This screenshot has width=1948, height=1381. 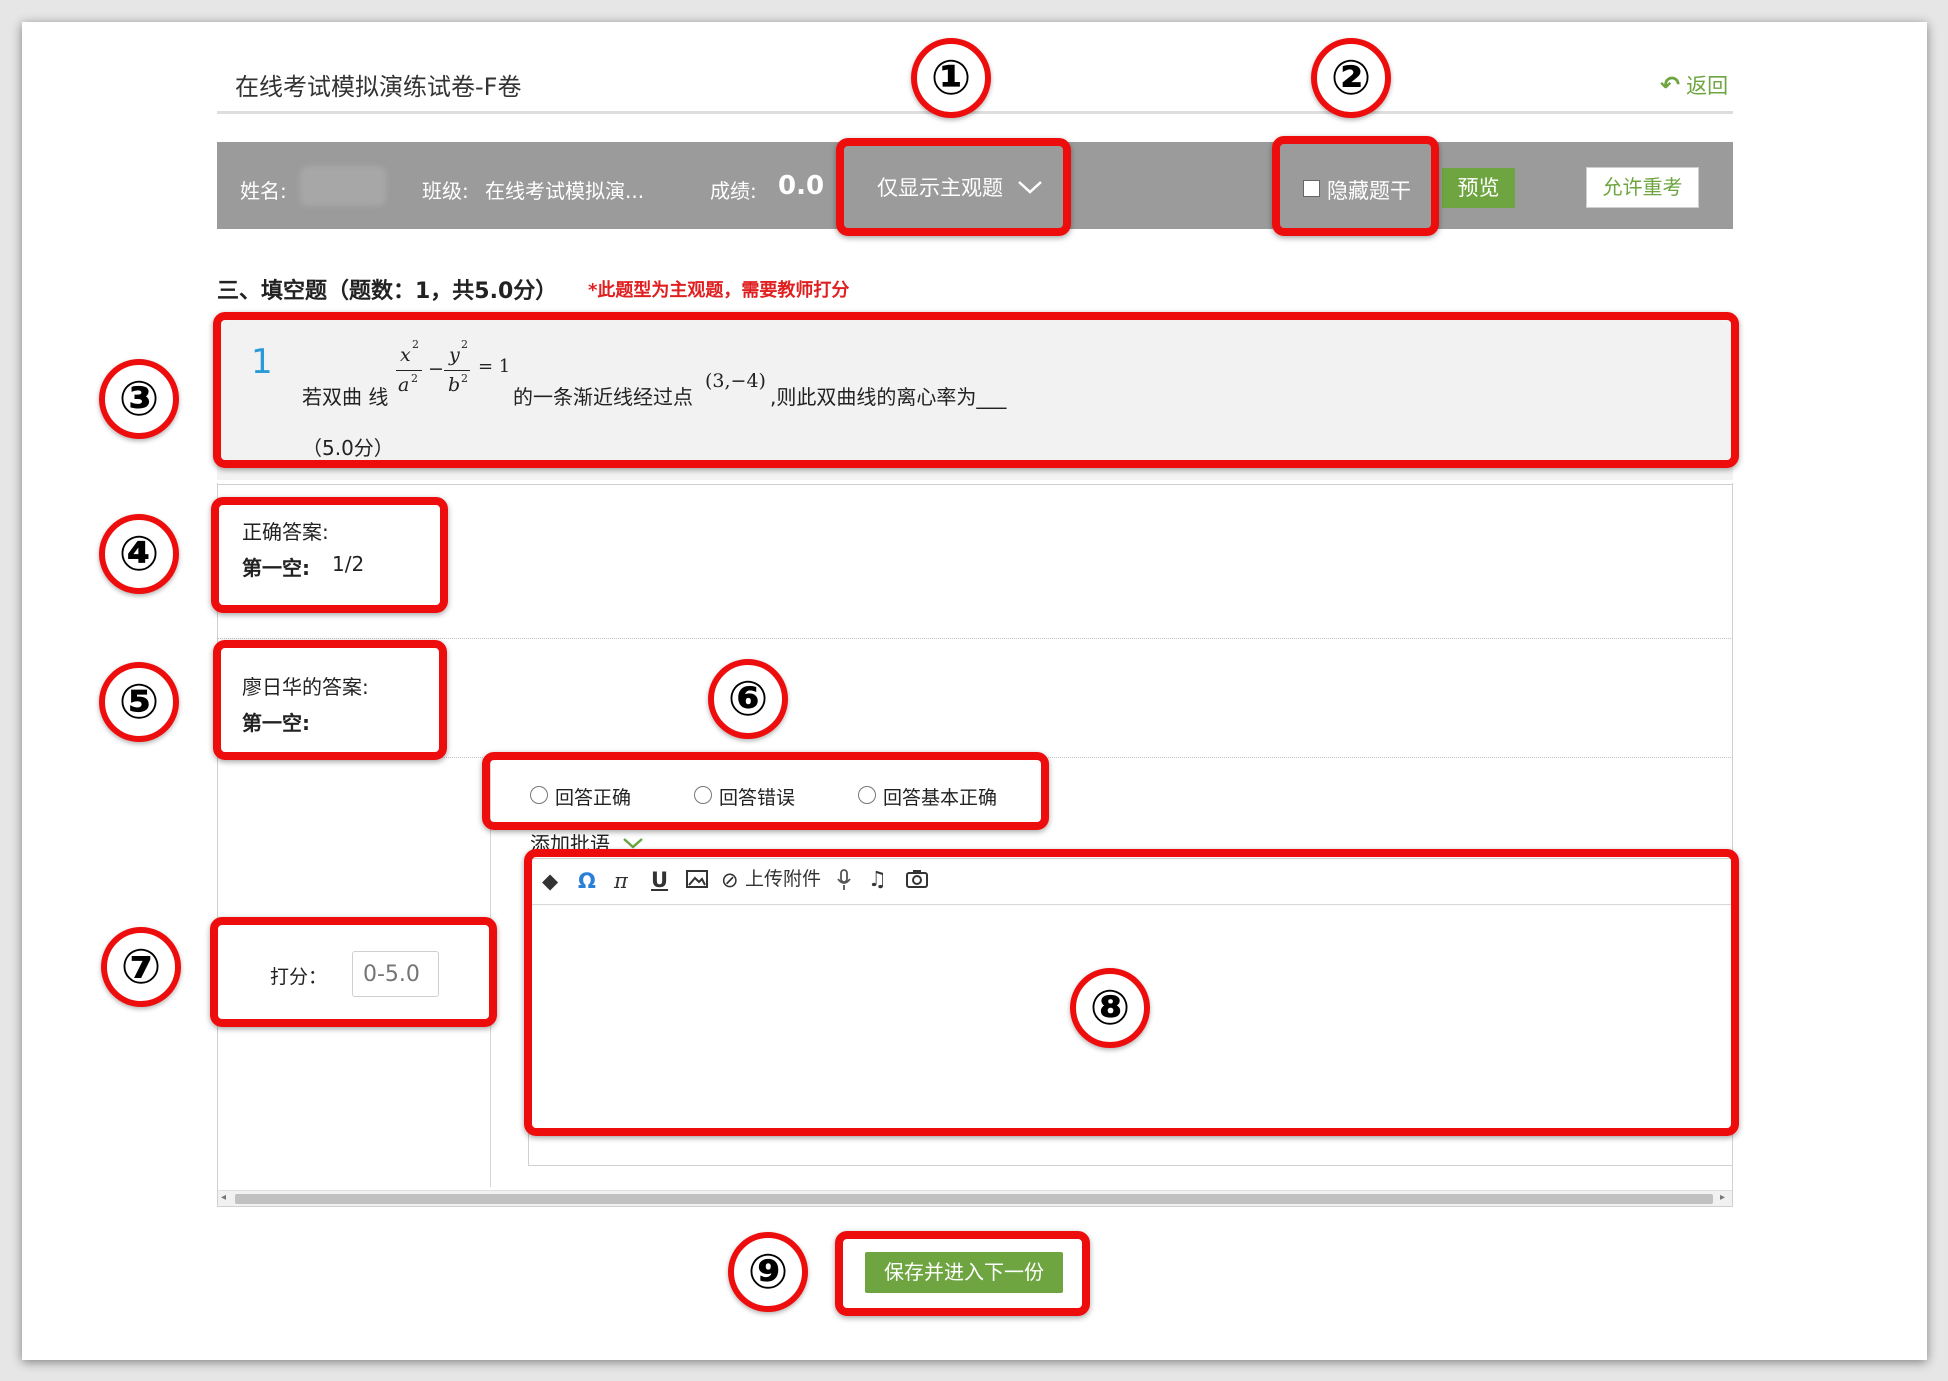 What do you see at coordinates (940, 798) in the screenshot?
I see `radio-partially-correct-label: 回答基本正确` at bounding box center [940, 798].